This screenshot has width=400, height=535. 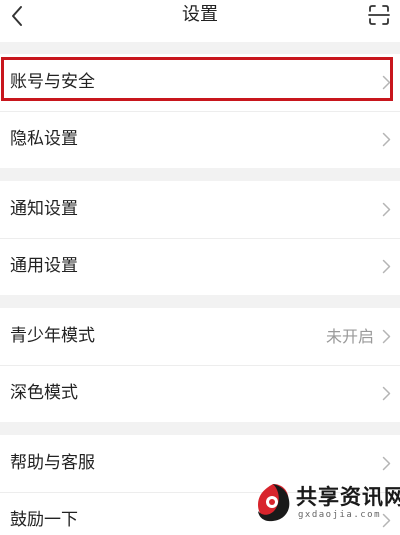 What do you see at coordinates (44, 520) in the screenshot?
I see `row-label: 鼓励一下` at bounding box center [44, 520].